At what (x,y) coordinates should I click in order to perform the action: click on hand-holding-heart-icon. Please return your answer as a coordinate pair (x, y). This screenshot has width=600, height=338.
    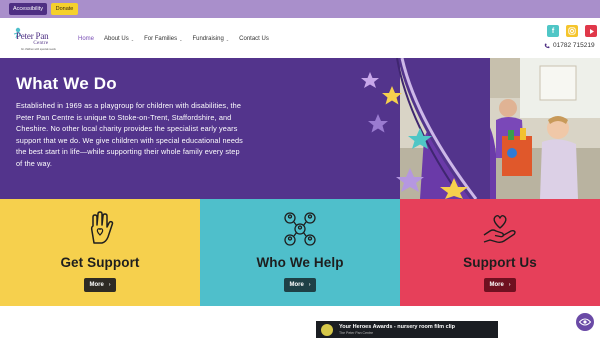
    Looking at the image, I should click on (499, 229).